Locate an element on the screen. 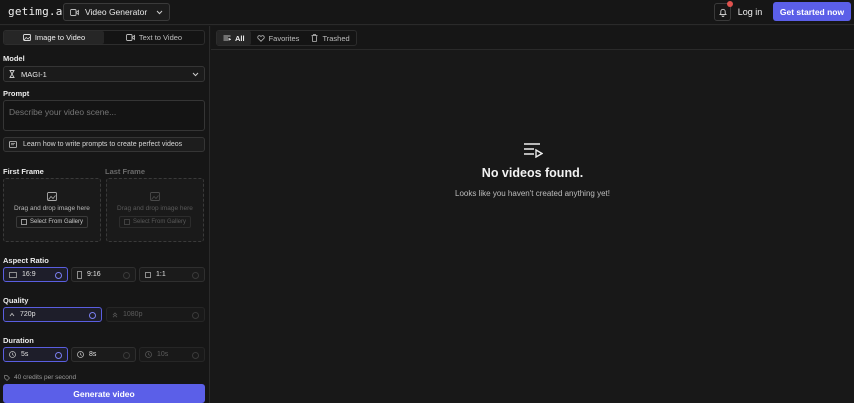 This screenshot has height=403, width=854. filter-favorites: Favorites is located at coordinates (278, 38).